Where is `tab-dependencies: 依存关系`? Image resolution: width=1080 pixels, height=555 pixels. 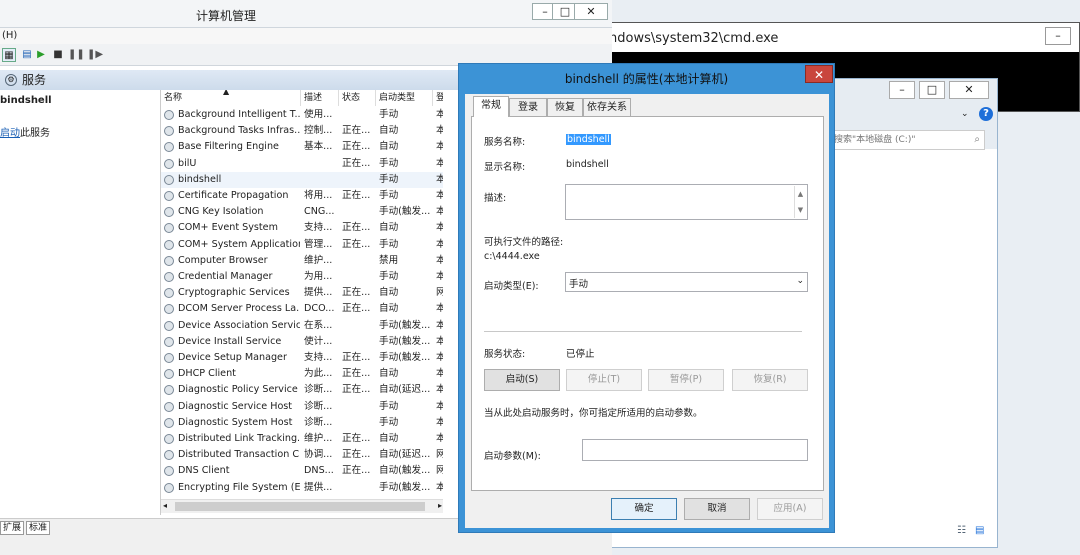 tab-dependencies: 依存关系 is located at coordinates (607, 107).